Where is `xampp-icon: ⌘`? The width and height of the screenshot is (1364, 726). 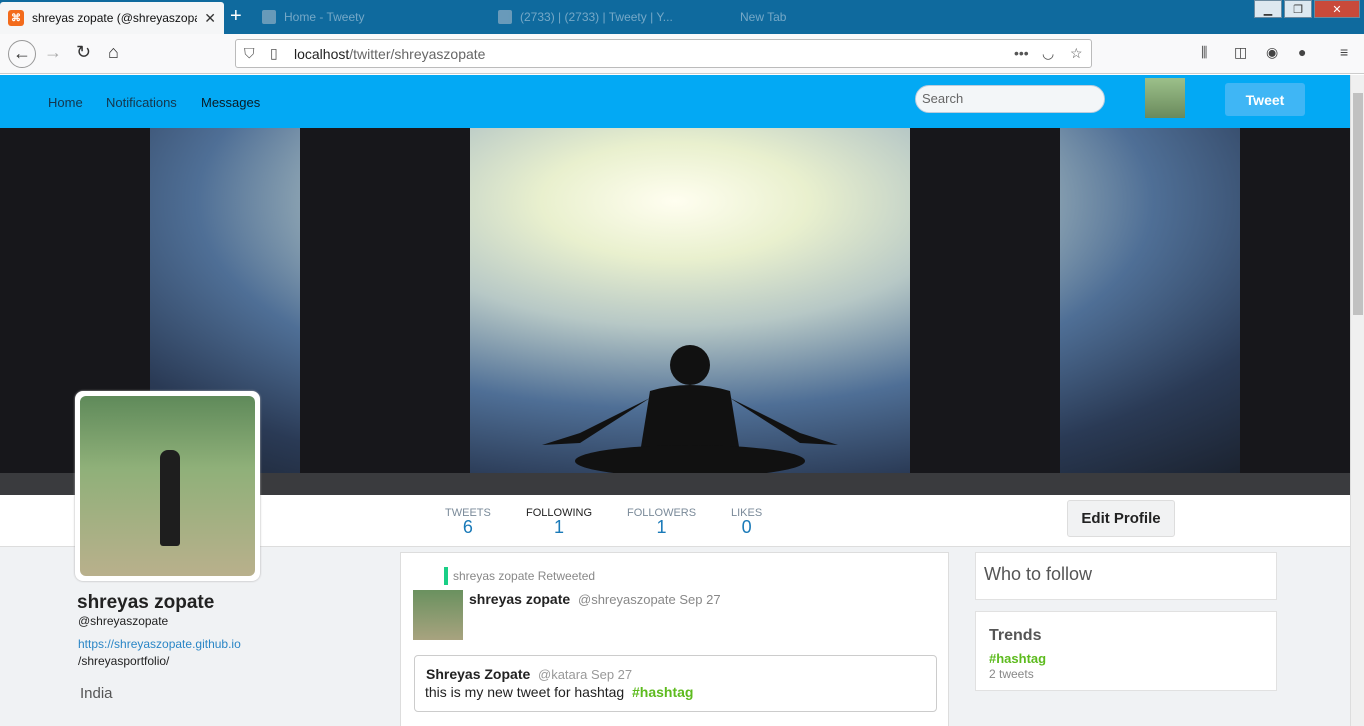
xampp-icon: ⌘ is located at coordinates (16, 18).